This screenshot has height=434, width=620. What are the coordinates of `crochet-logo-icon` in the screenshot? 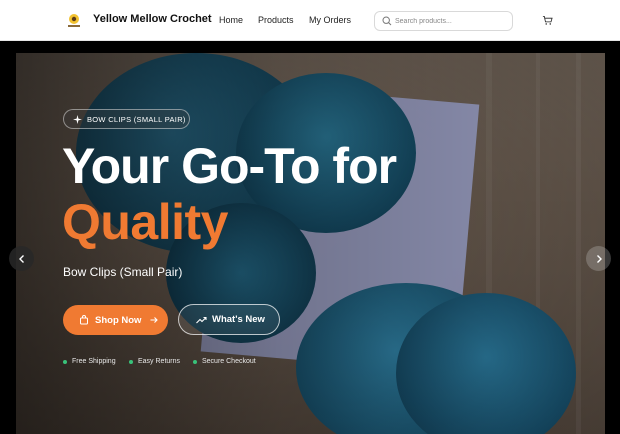 It's located at (74, 20).